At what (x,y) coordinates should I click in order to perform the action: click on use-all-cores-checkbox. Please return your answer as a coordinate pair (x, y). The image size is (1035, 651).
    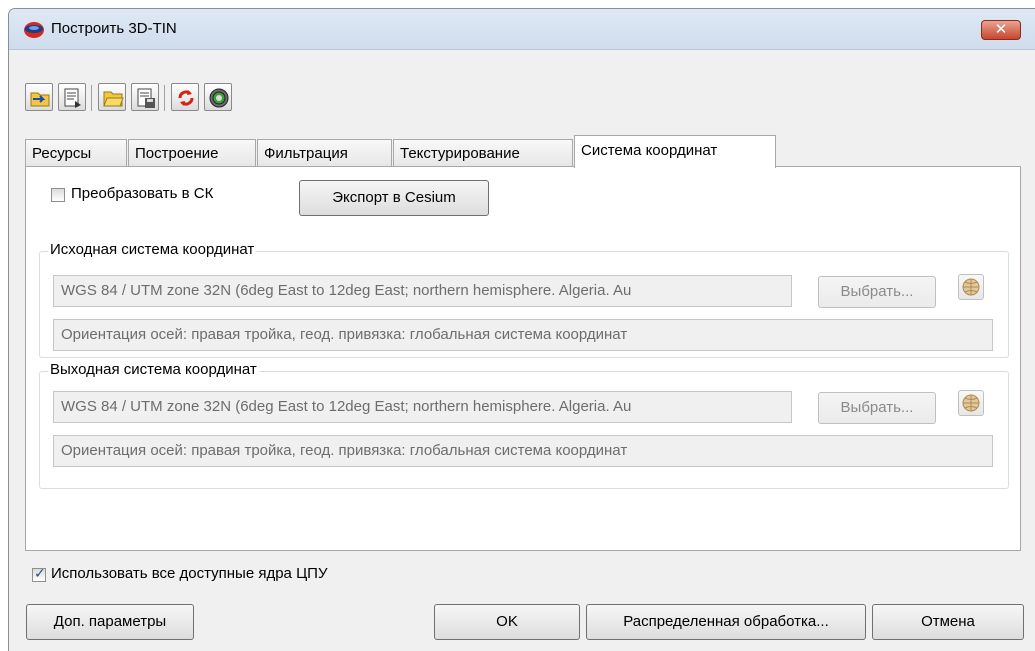
    Looking at the image, I should click on (39, 573).